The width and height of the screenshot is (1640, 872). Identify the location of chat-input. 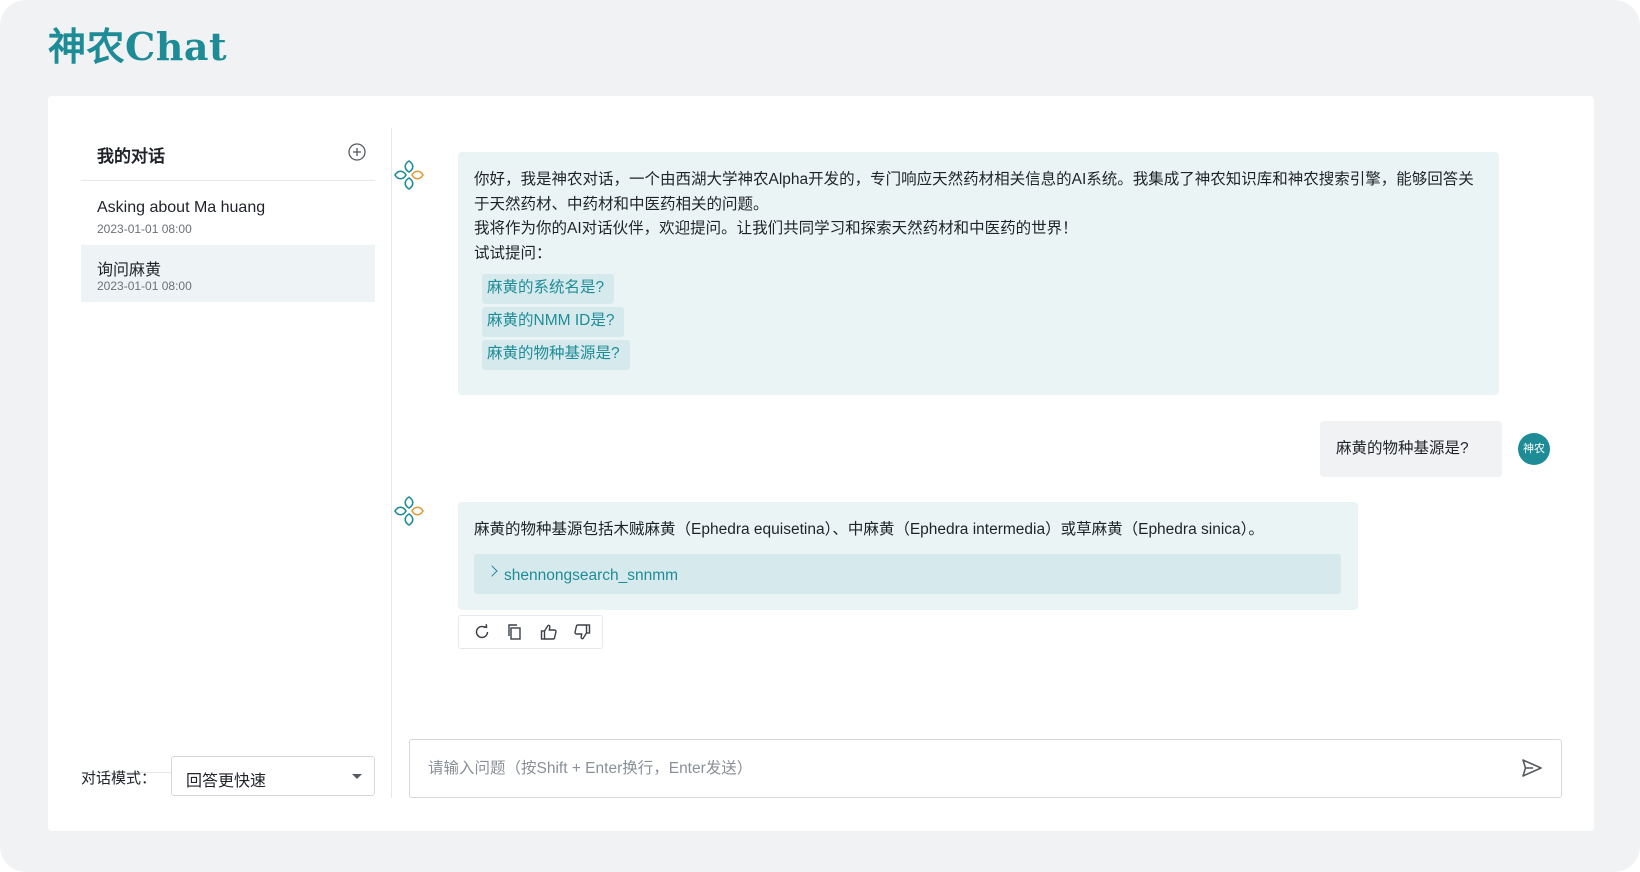
(958, 769).